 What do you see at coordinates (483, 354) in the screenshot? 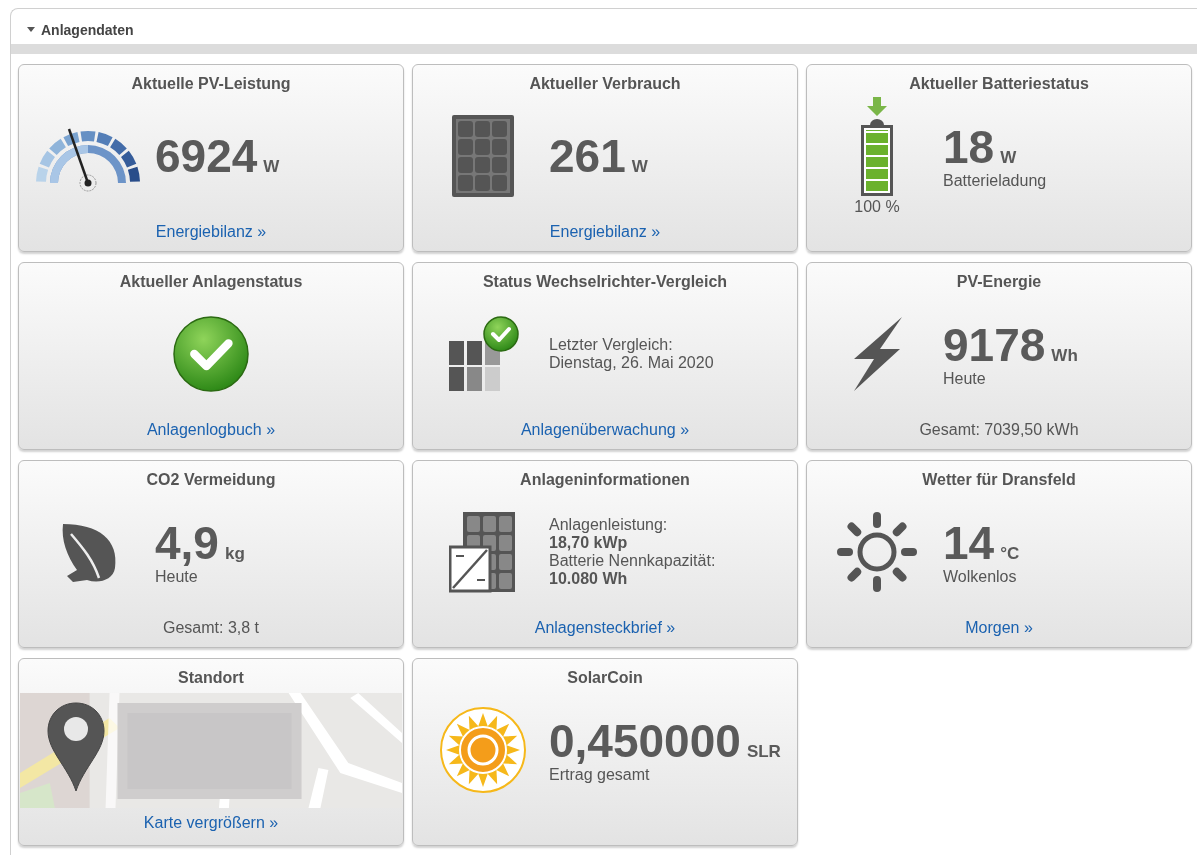
I see `inverter-check-icon` at bounding box center [483, 354].